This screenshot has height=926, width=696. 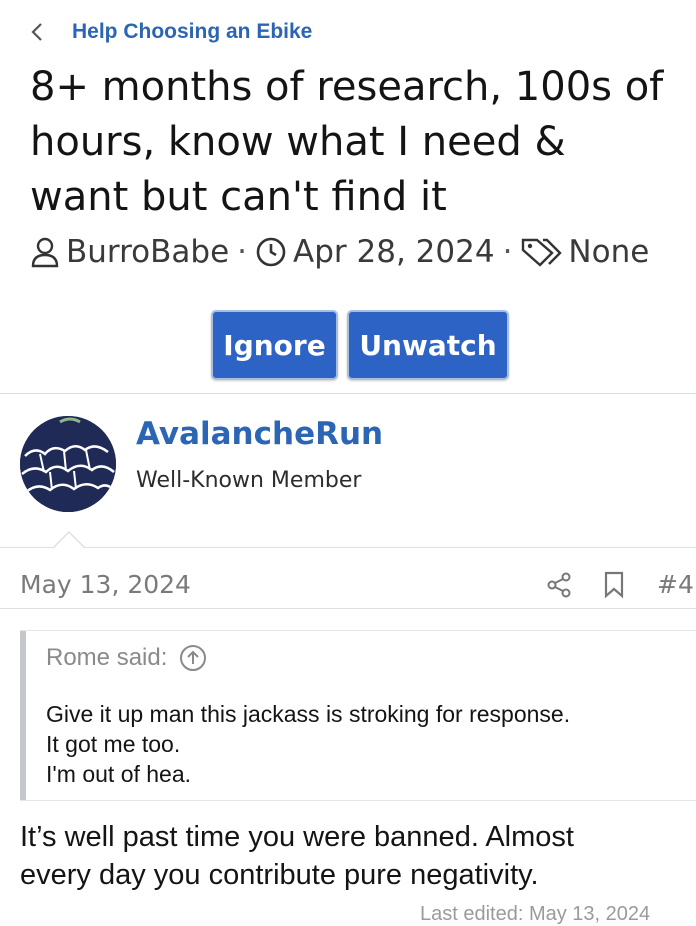 I want to click on bookmark-icon, so click(x=614, y=587).